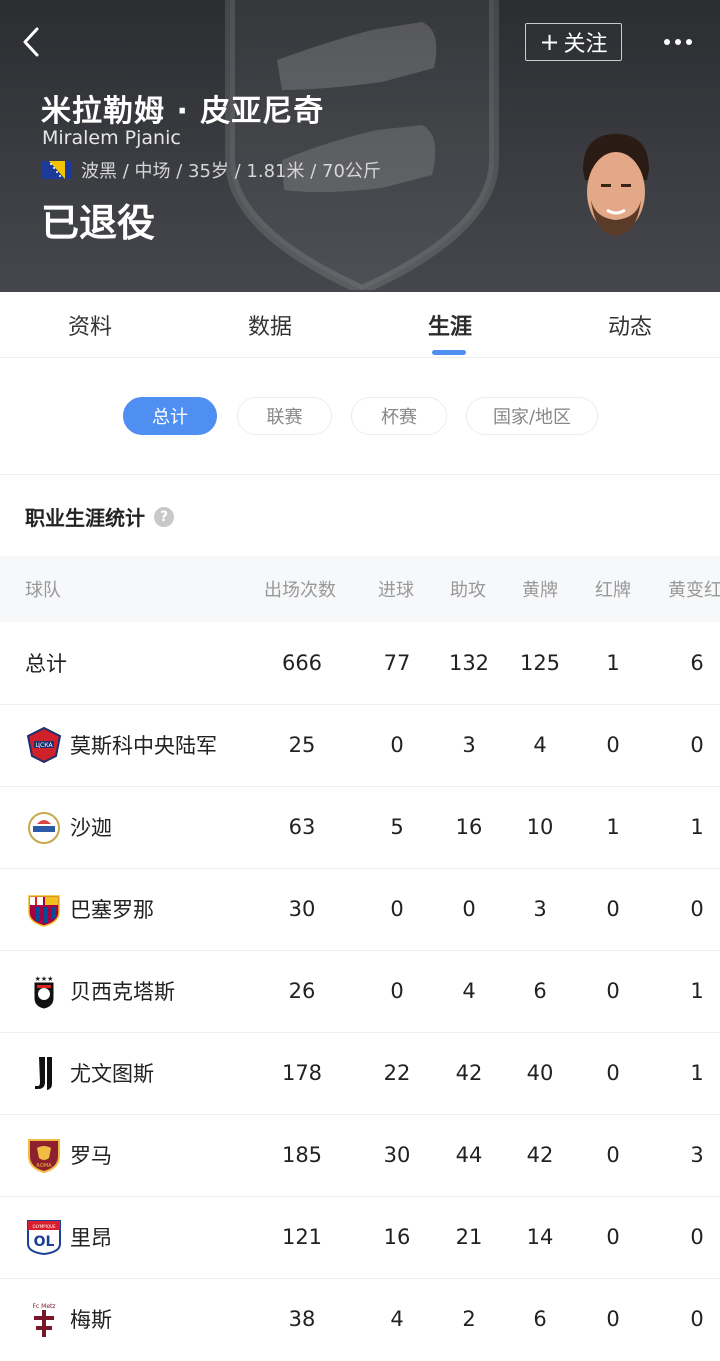  I want to click on player-info-text: 波黑 / 中场 / 35岁 / 1.81米 / 70公斤, so click(231, 171).